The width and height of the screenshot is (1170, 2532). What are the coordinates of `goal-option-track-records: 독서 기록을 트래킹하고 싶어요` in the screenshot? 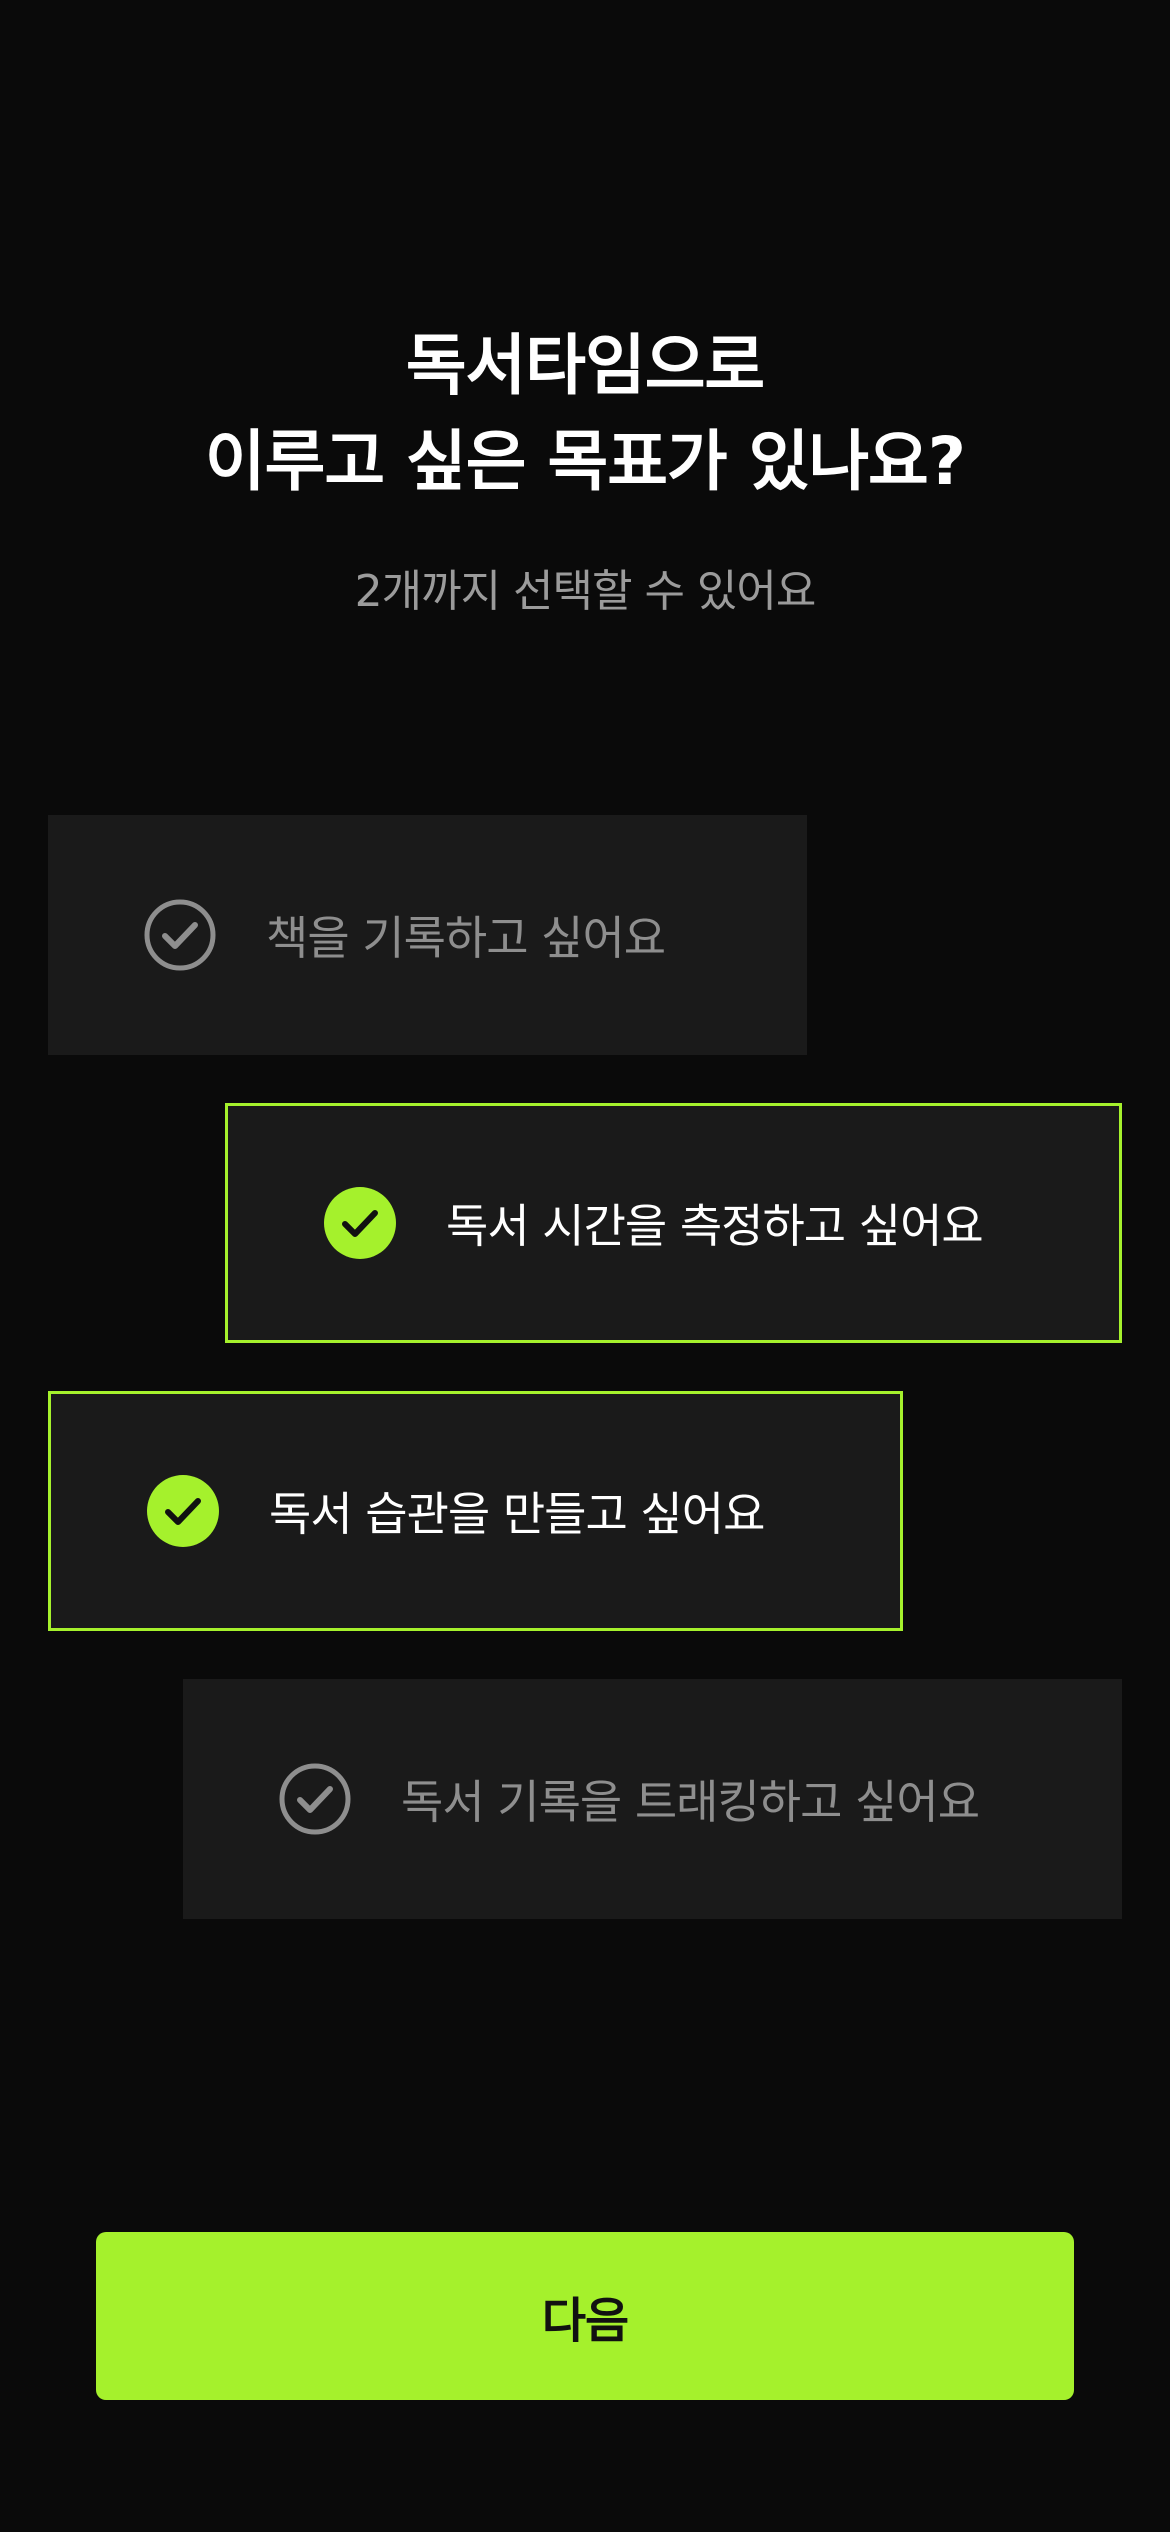 It's located at (652, 1799).